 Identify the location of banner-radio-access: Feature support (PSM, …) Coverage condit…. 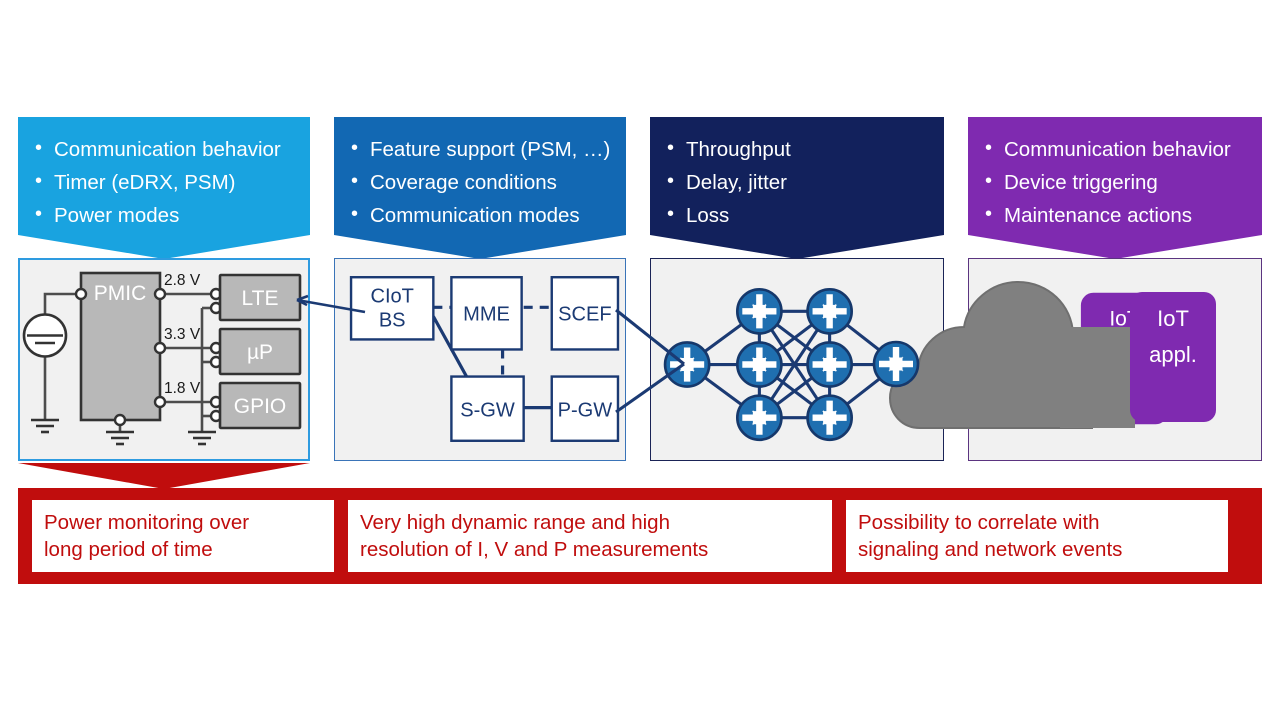
(480, 188).